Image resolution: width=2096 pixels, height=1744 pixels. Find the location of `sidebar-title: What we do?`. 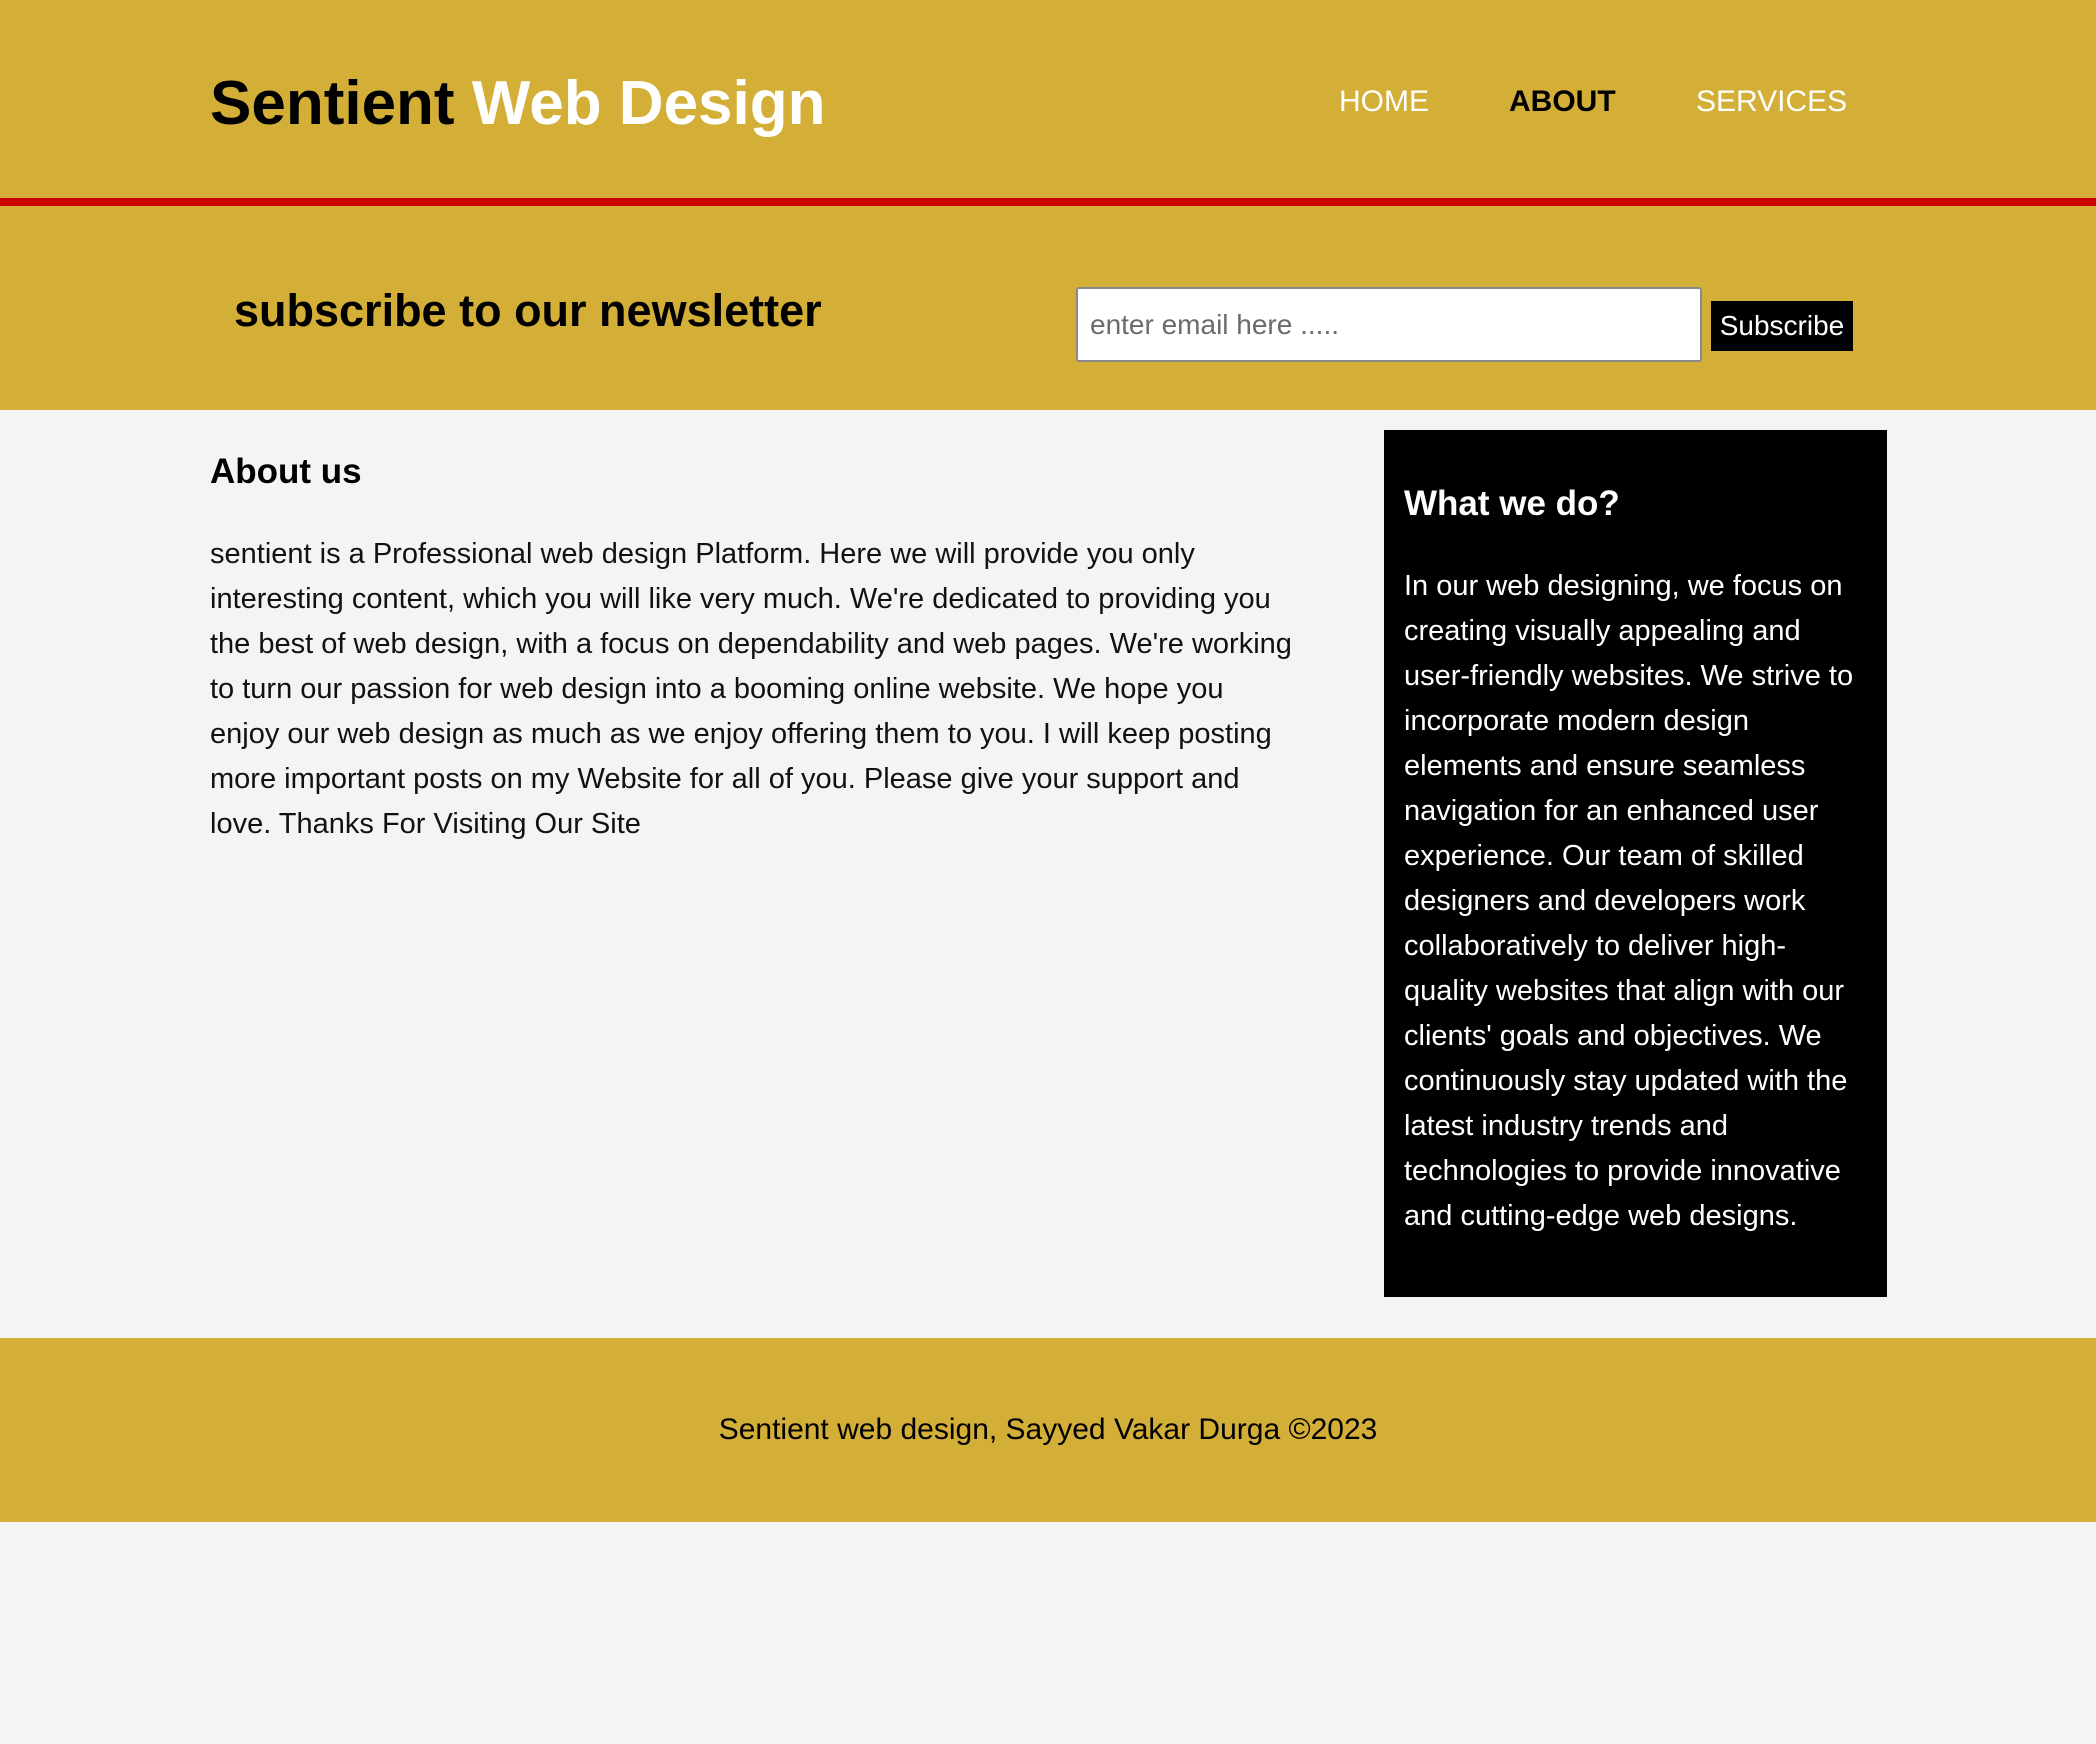

sidebar-title: What we do? is located at coordinates (1512, 503).